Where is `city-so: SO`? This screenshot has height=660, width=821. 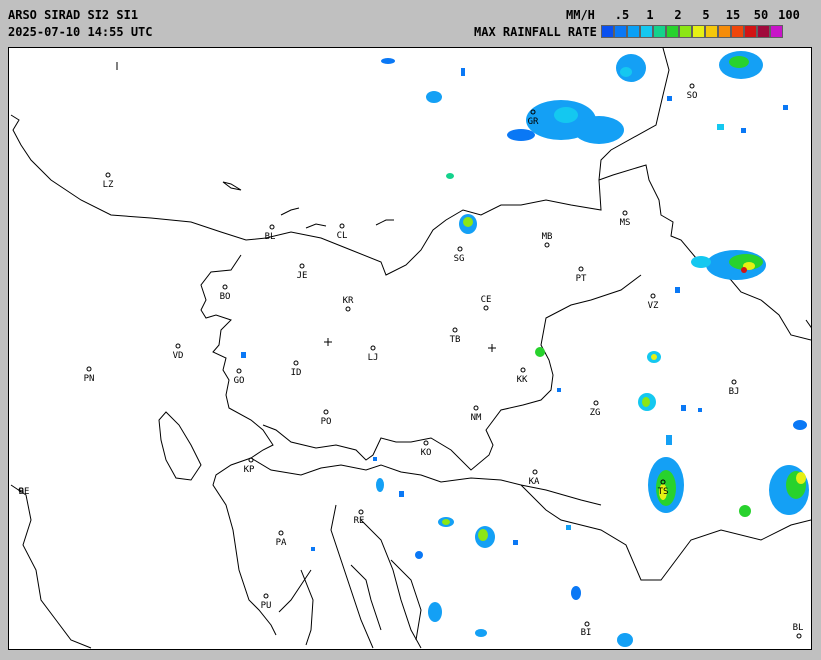
city-so: SO is located at coordinates (692, 92).